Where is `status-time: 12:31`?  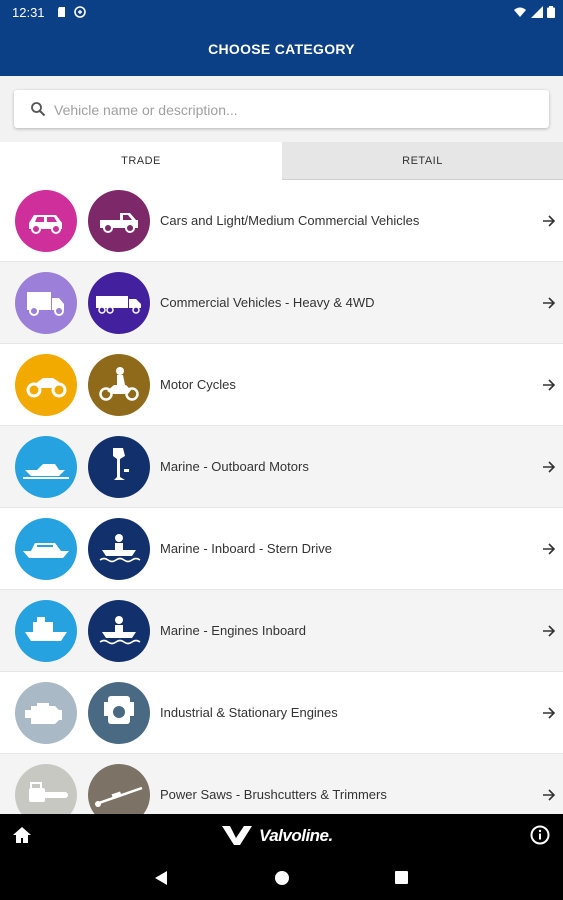 status-time: 12:31 is located at coordinates (28, 12).